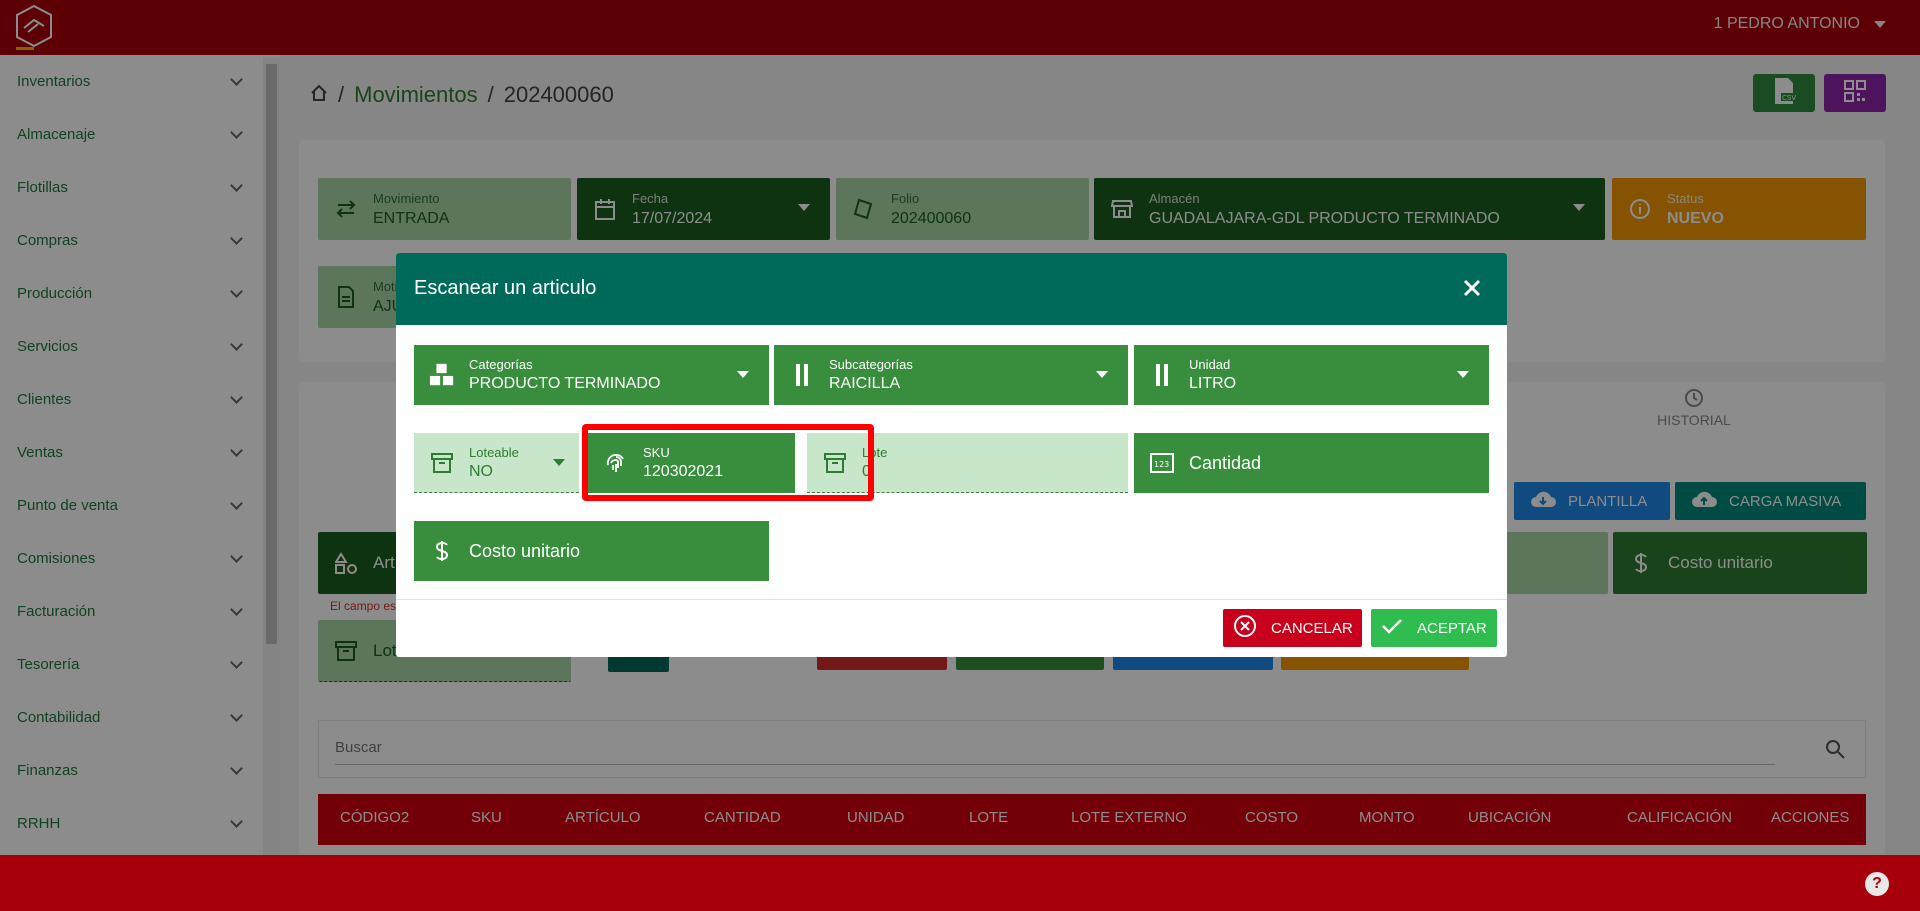 This screenshot has height=911, width=1920. I want to click on help-icon: ?, so click(1877, 884).